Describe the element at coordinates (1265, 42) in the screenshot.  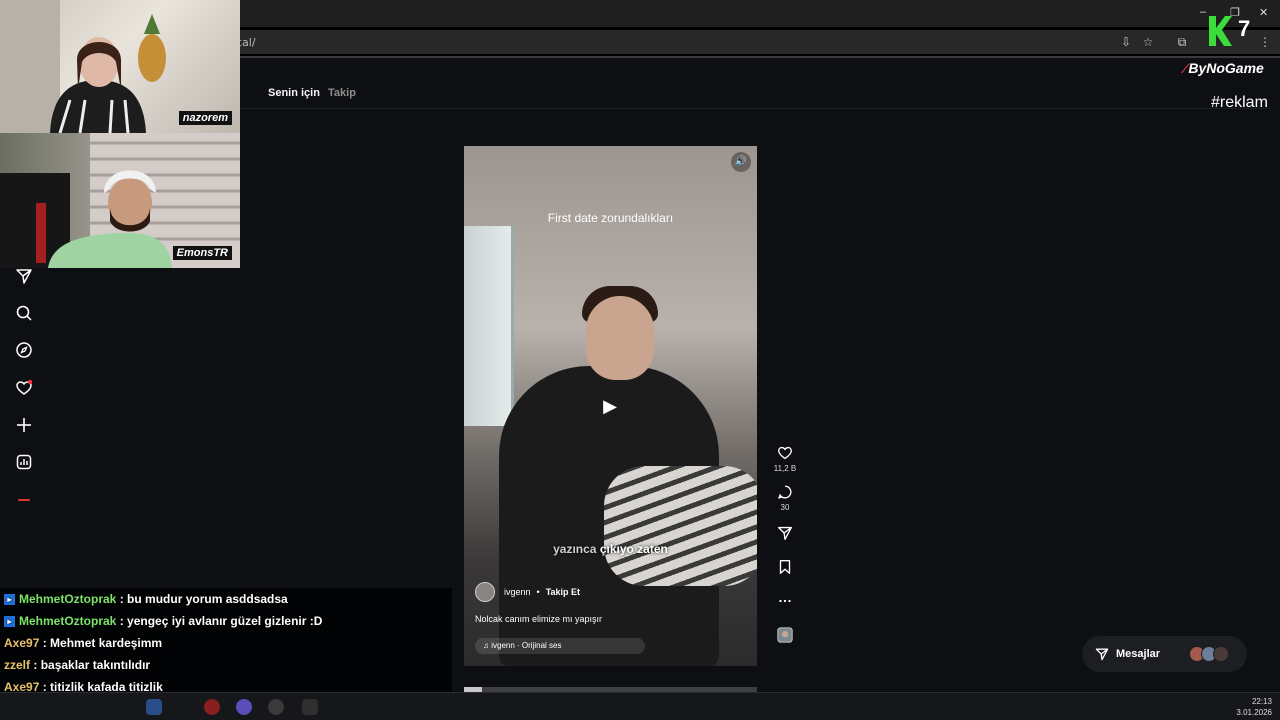
I see `browser-menu-icon: ⋮` at that location.